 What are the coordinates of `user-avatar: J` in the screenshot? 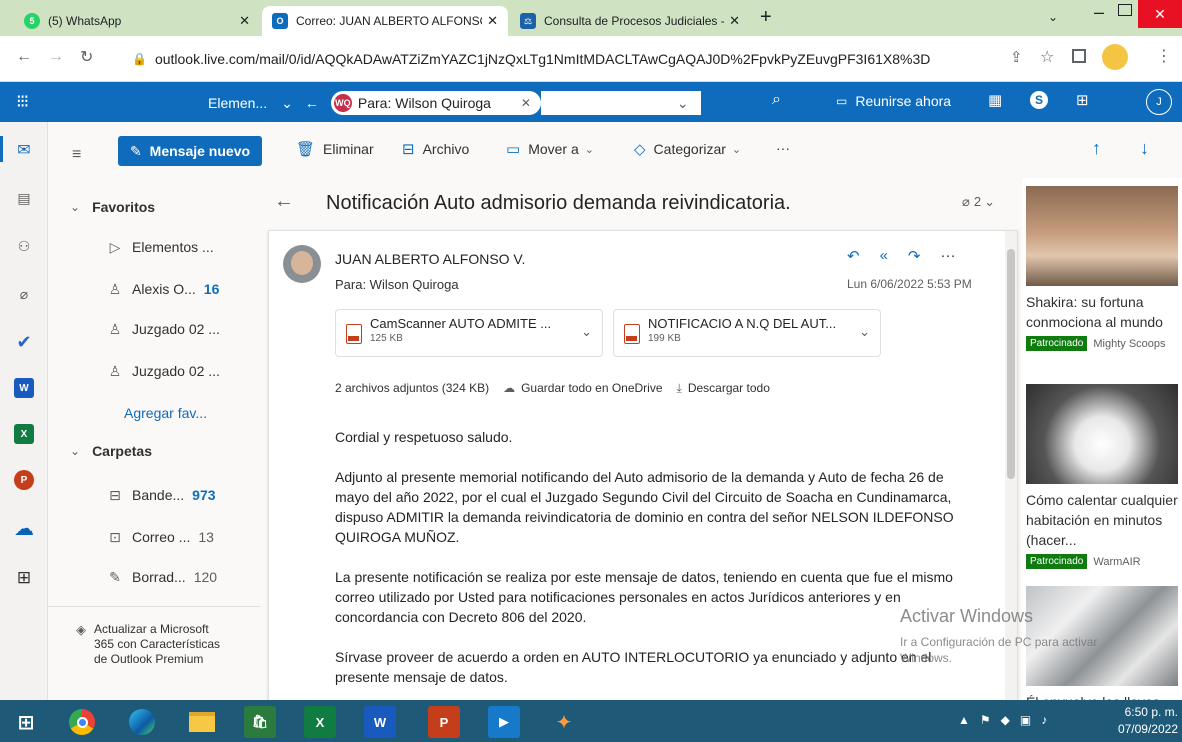 It's located at (1159, 102).